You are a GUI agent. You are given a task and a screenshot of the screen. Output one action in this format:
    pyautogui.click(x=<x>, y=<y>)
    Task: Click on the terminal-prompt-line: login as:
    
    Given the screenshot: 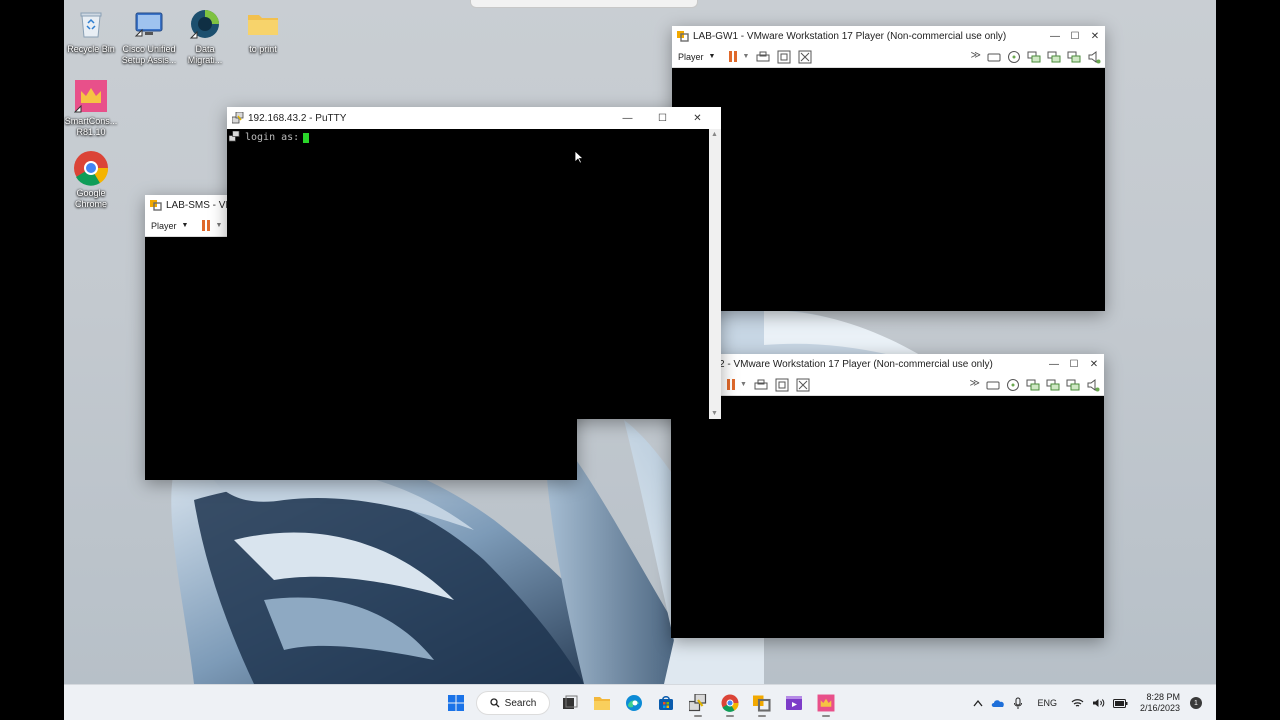 What is the action you would take?
    pyautogui.click(x=277, y=137)
    